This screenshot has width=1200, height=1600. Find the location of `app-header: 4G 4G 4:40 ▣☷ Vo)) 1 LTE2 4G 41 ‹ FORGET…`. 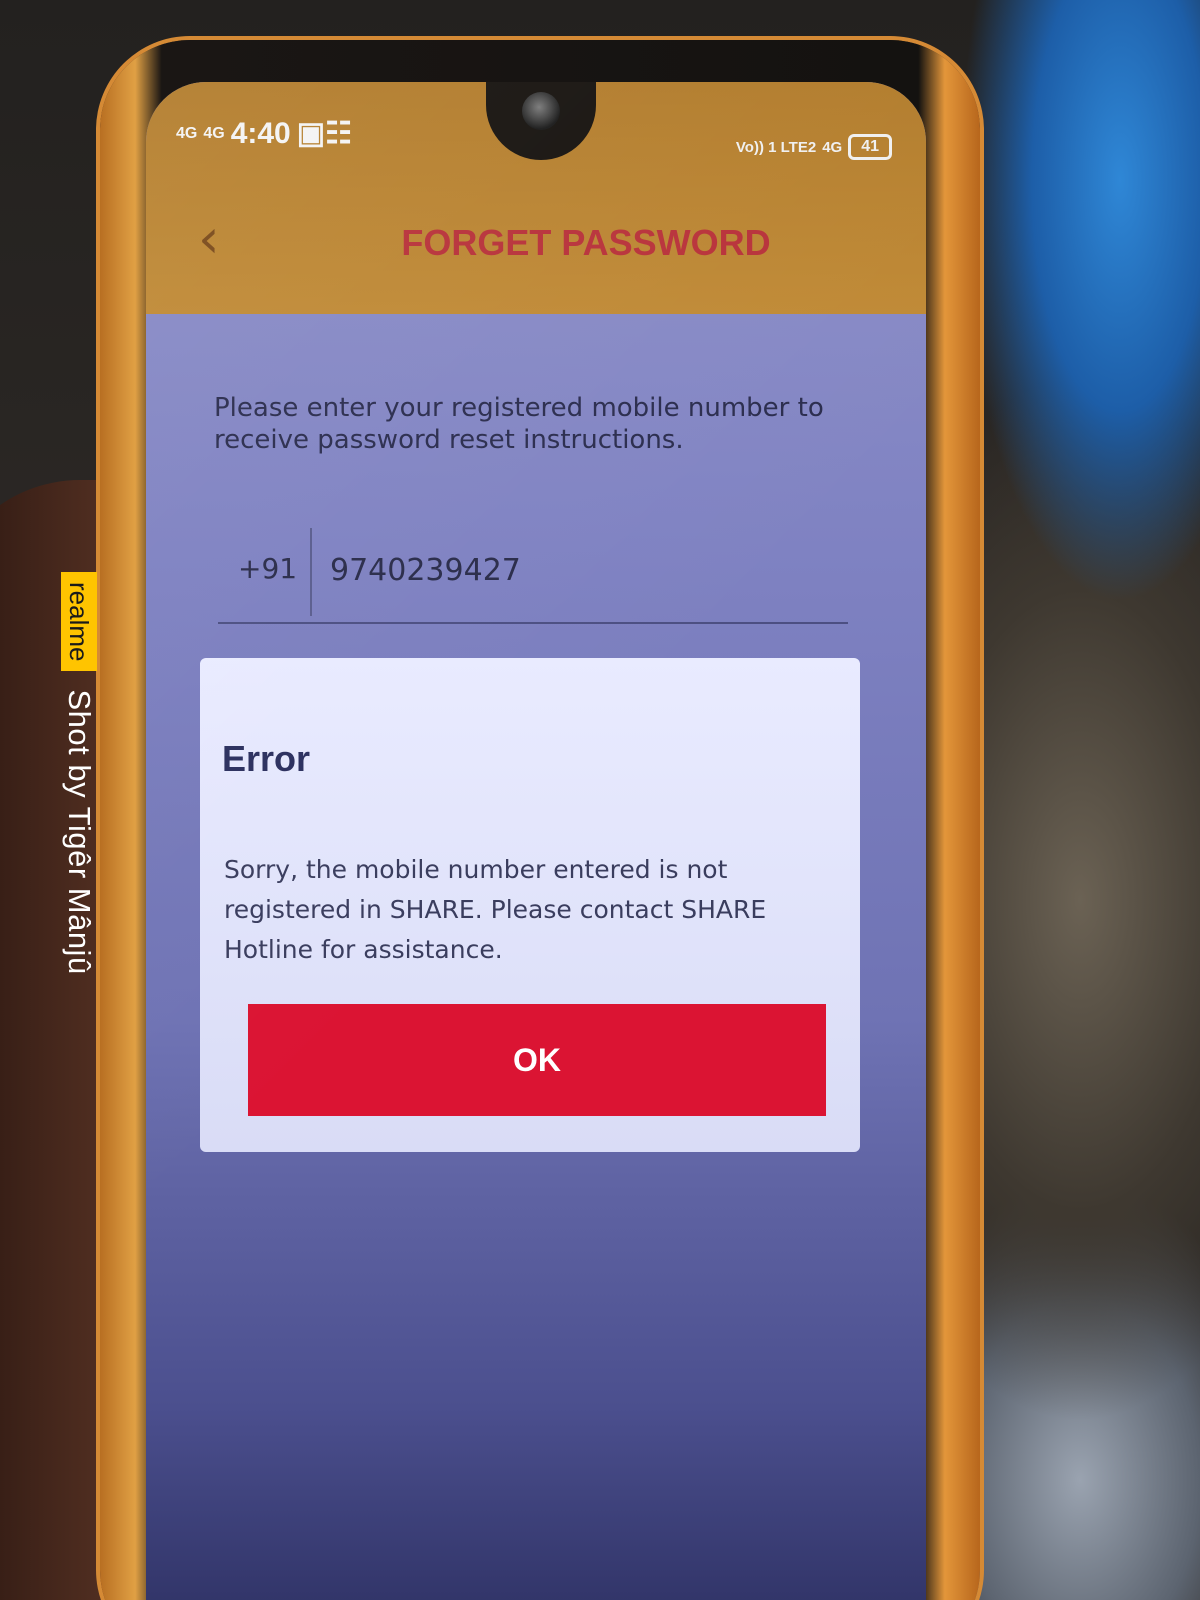

app-header: 4G 4G 4:40 ▣☷ Vo)) 1 LTE2 4G 41 ‹ FORGET… is located at coordinates (536, 198).